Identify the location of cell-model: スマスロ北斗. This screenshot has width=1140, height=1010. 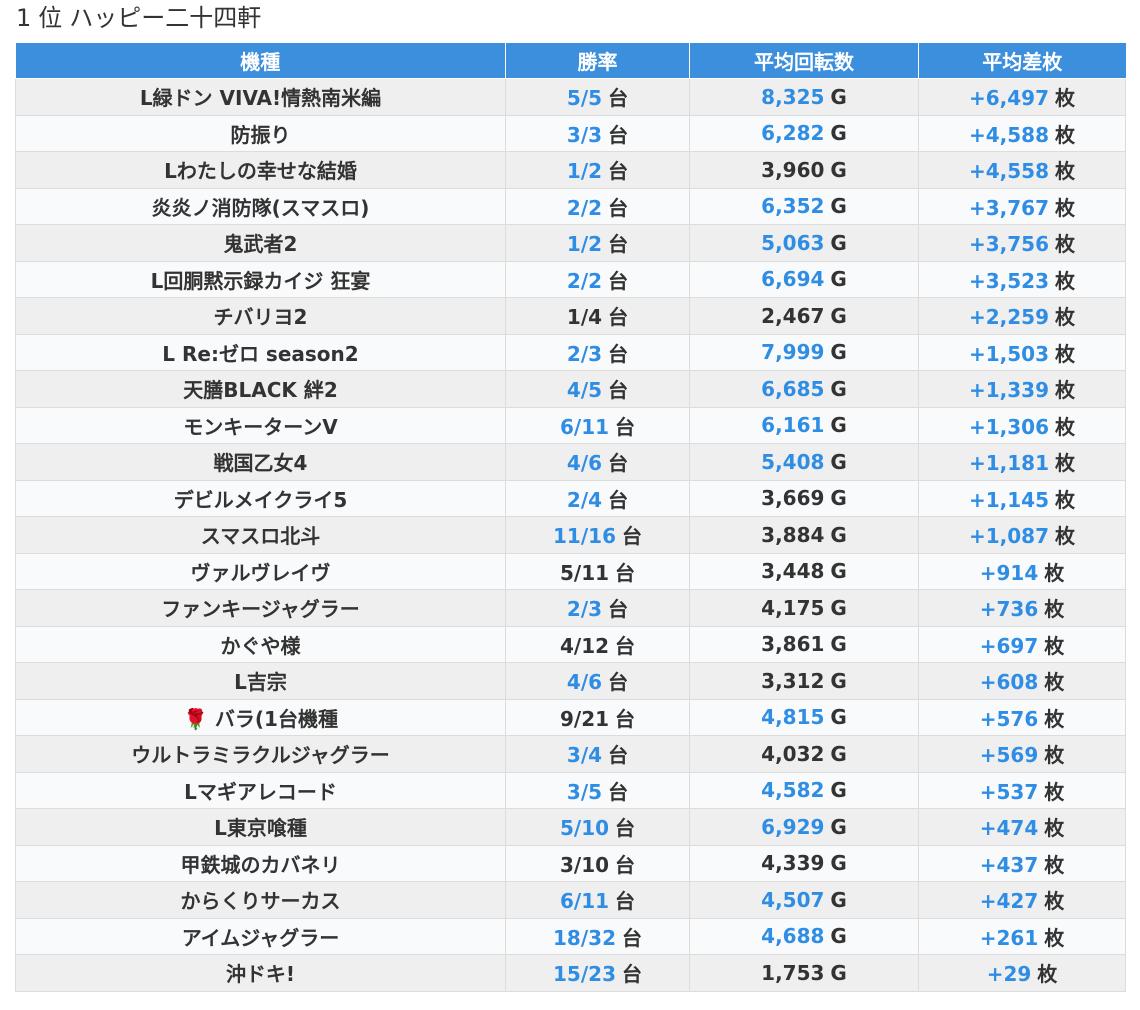
(260, 535).